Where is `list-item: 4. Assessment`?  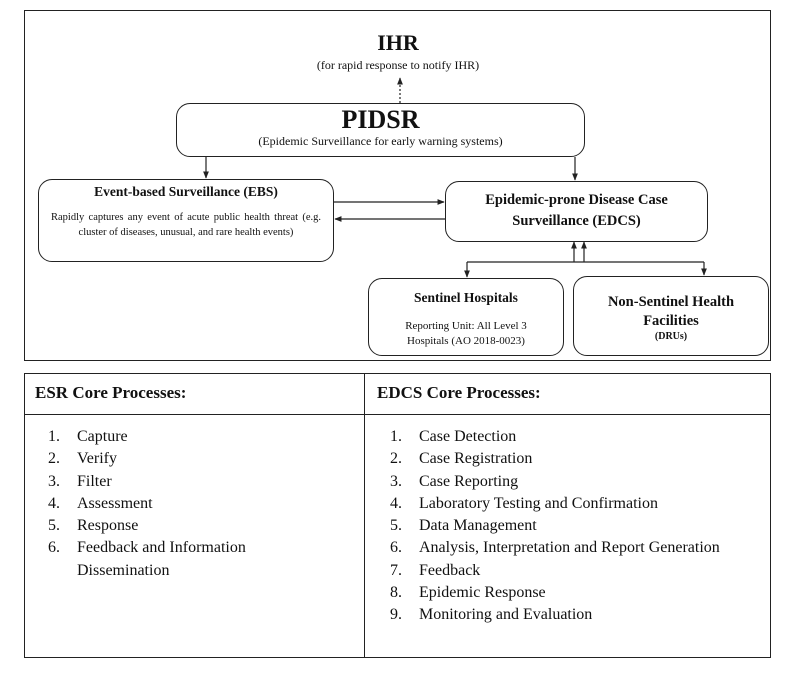
list-item: 4. Assessment is located at coordinates (185, 504).